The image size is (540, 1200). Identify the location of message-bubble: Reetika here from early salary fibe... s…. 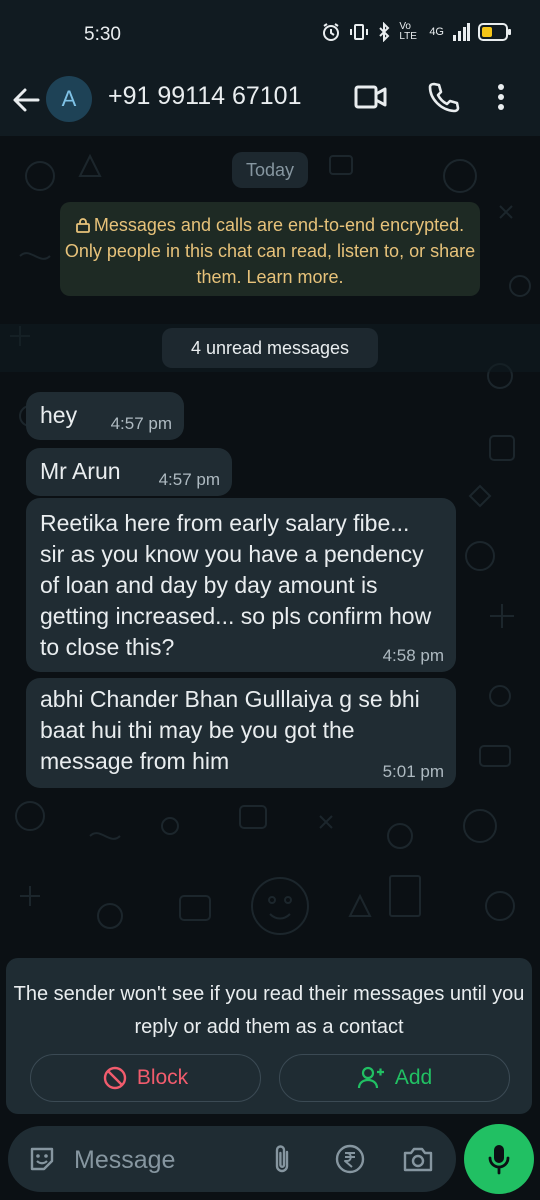
(241, 585).